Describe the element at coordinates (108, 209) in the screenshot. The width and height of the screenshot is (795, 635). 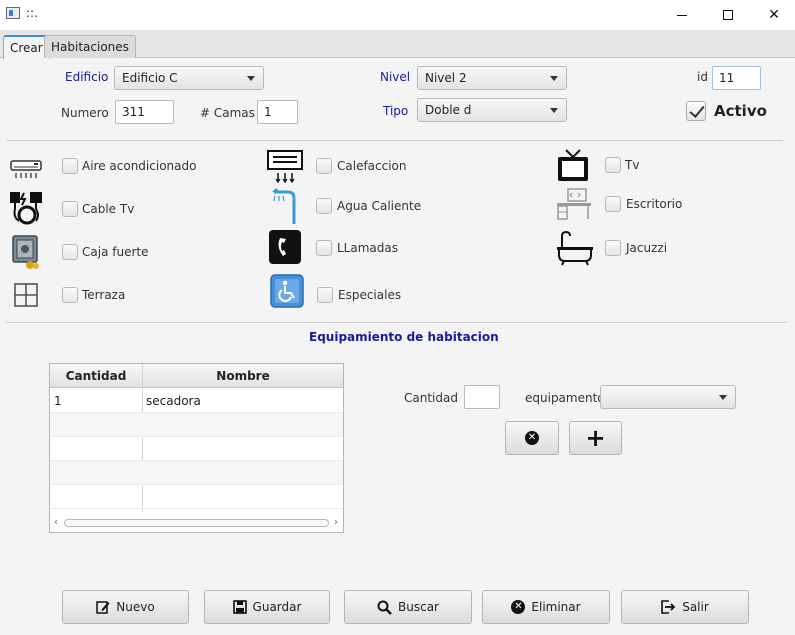
I see `cable-tv-label: Cable Tv` at that location.